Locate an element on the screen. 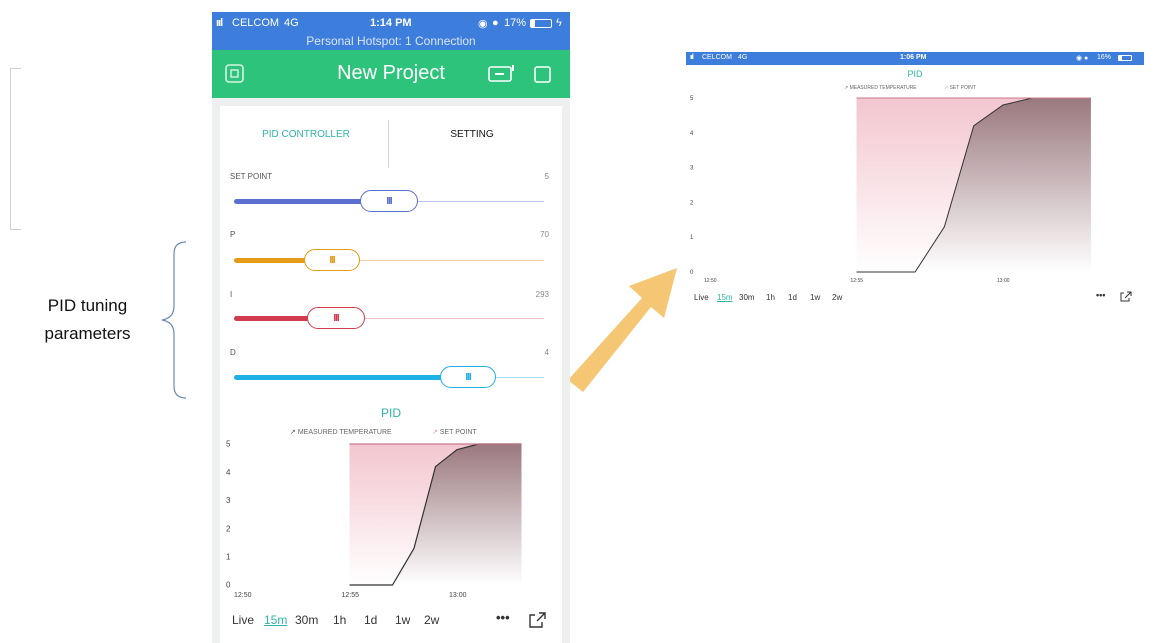 The height and width of the screenshot is (643, 1164). range-2w: 2w is located at coordinates (431, 620).